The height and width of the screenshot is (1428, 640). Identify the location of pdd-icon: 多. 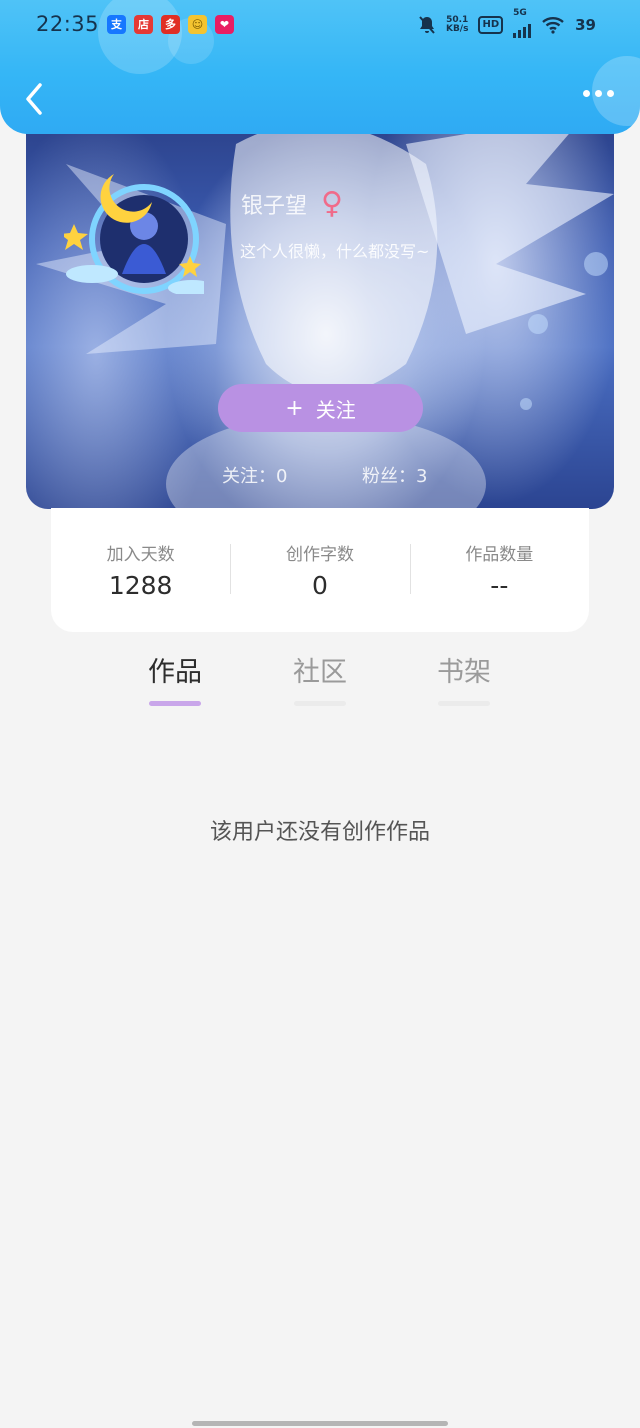
(170, 24).